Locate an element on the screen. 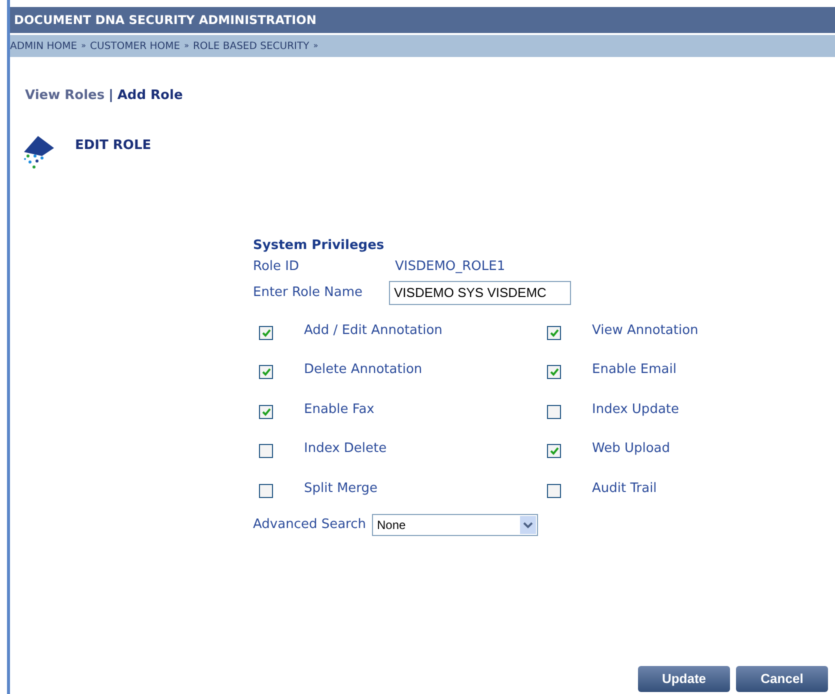 The width and height of the screenshot is (835, 694). role-name-label: Enter Role Name is located at coordinates (308, 293).